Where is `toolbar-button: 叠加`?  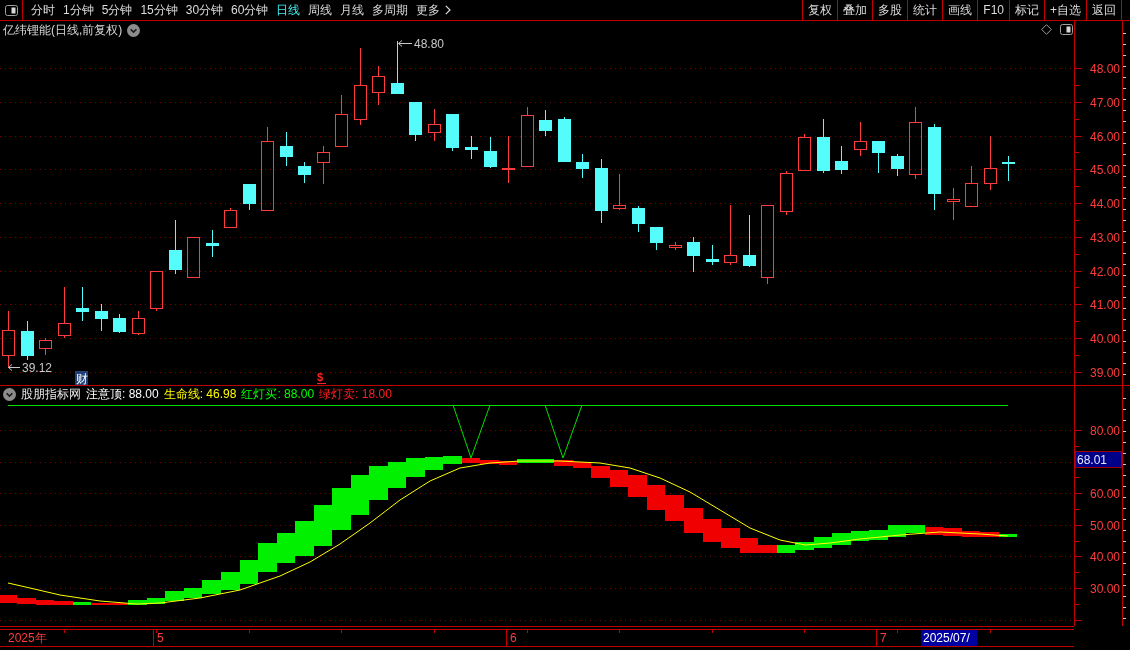 toolbar-button: 叠加 is located at coordinates (855, 10).